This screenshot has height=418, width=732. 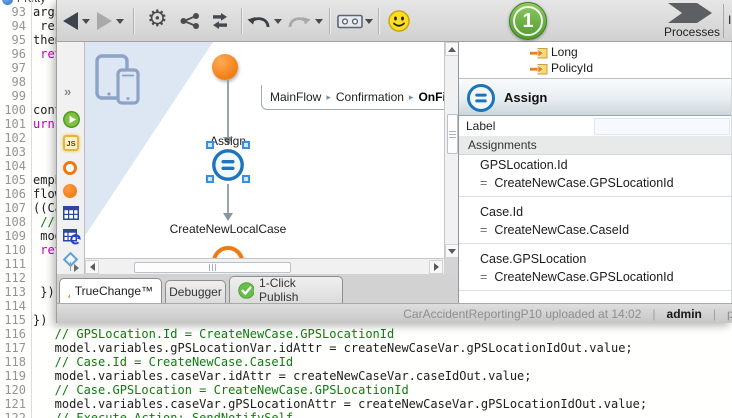 I want to click on tab-debugger: Debugger, so click(x=195, y=291).